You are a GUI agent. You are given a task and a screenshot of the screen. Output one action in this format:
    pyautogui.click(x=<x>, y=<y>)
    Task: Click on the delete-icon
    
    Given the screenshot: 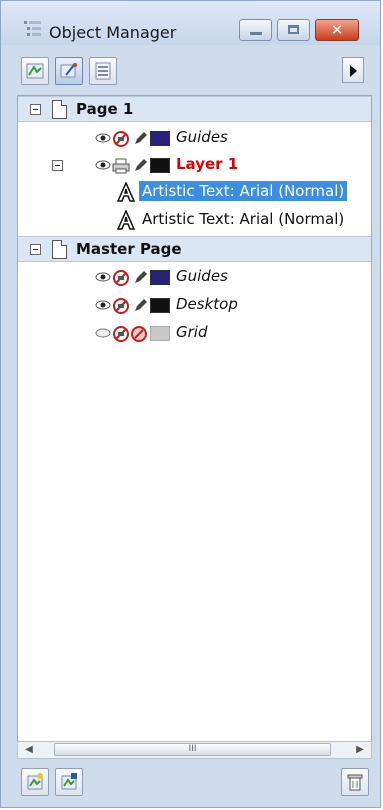 What is the action you would take?
    pyautogui.click(x=355, y=782)
    